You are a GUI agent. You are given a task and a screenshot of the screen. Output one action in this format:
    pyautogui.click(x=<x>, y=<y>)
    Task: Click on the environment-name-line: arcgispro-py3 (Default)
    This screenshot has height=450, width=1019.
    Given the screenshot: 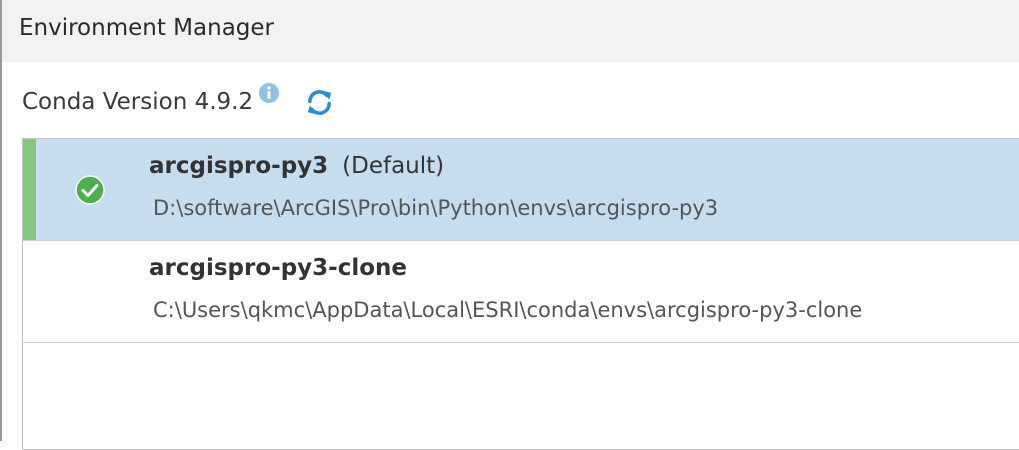 What is the action you would take?
    pyautogui.click(x=296, y=166)
    